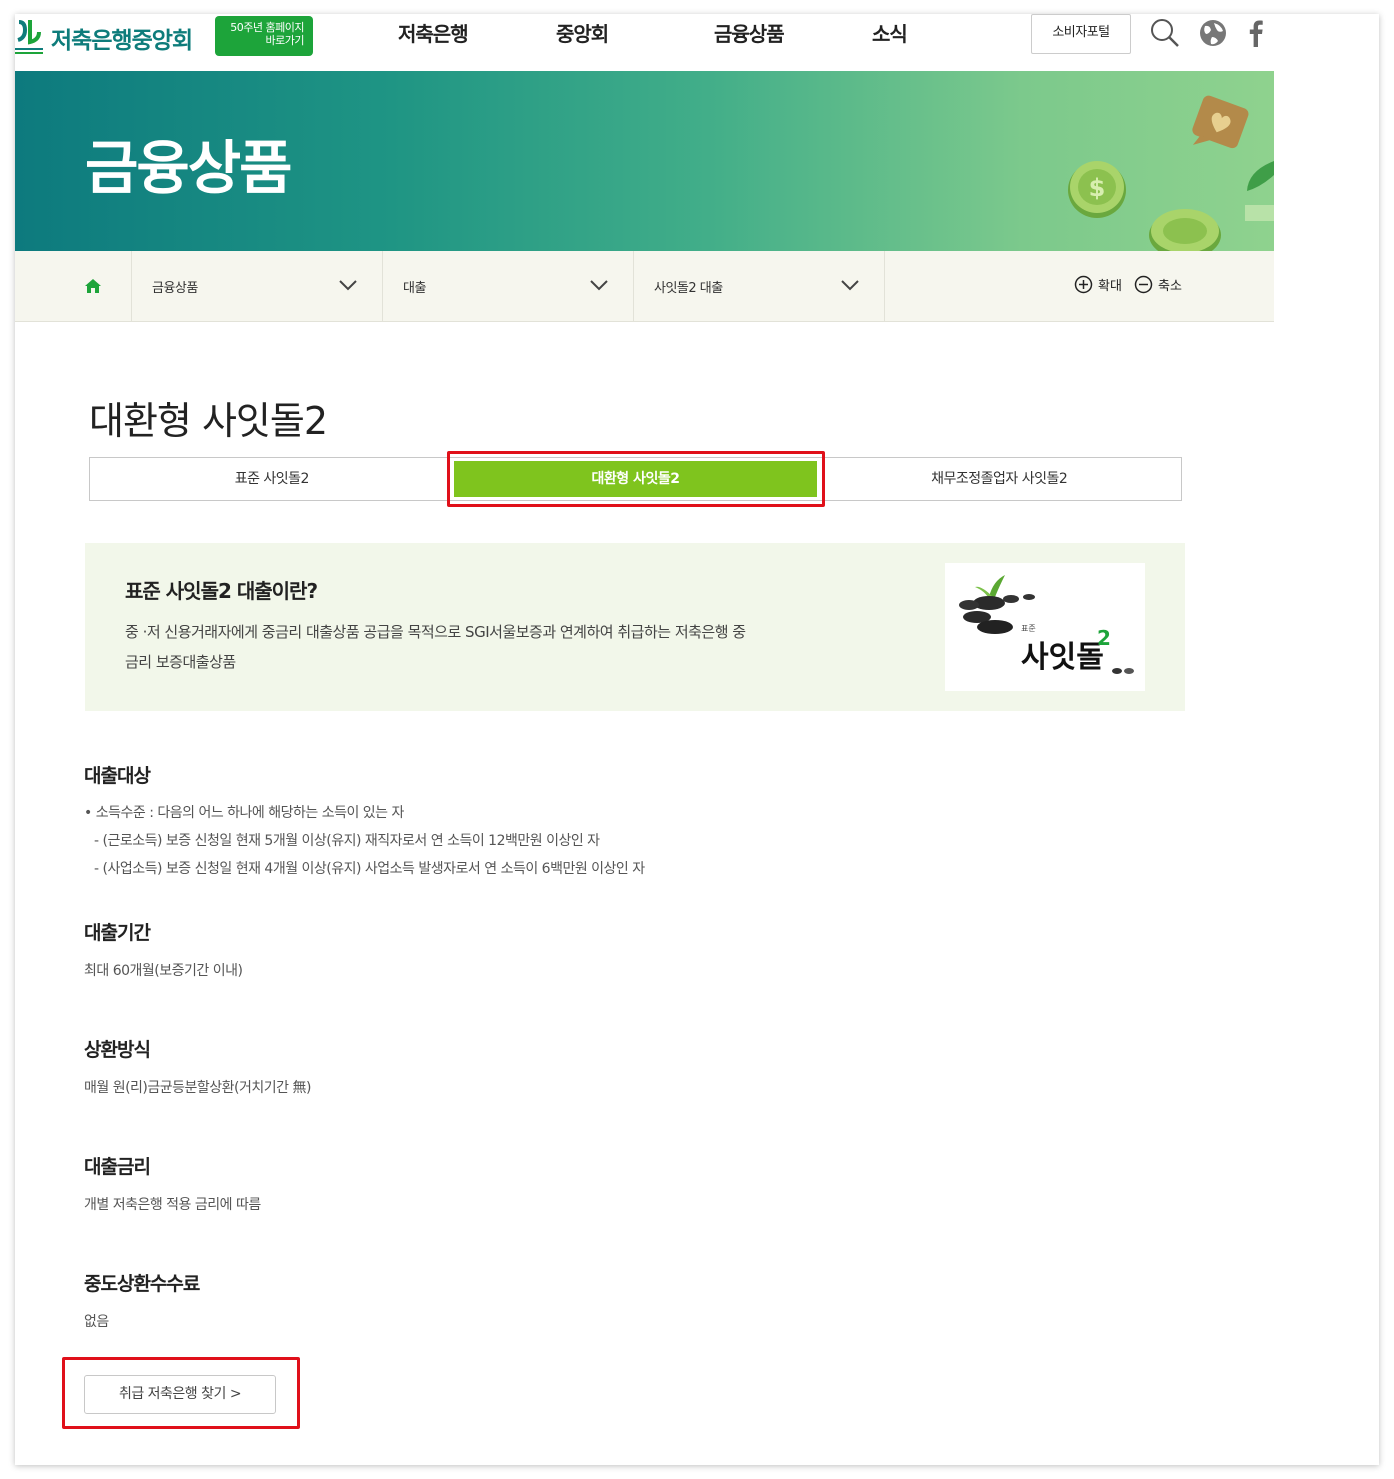 This screenshot has height=1479, width=1394. Describe the element at coordinates (951, 32) in the screenshot. I see `nav-item-news: 소식` at that location.